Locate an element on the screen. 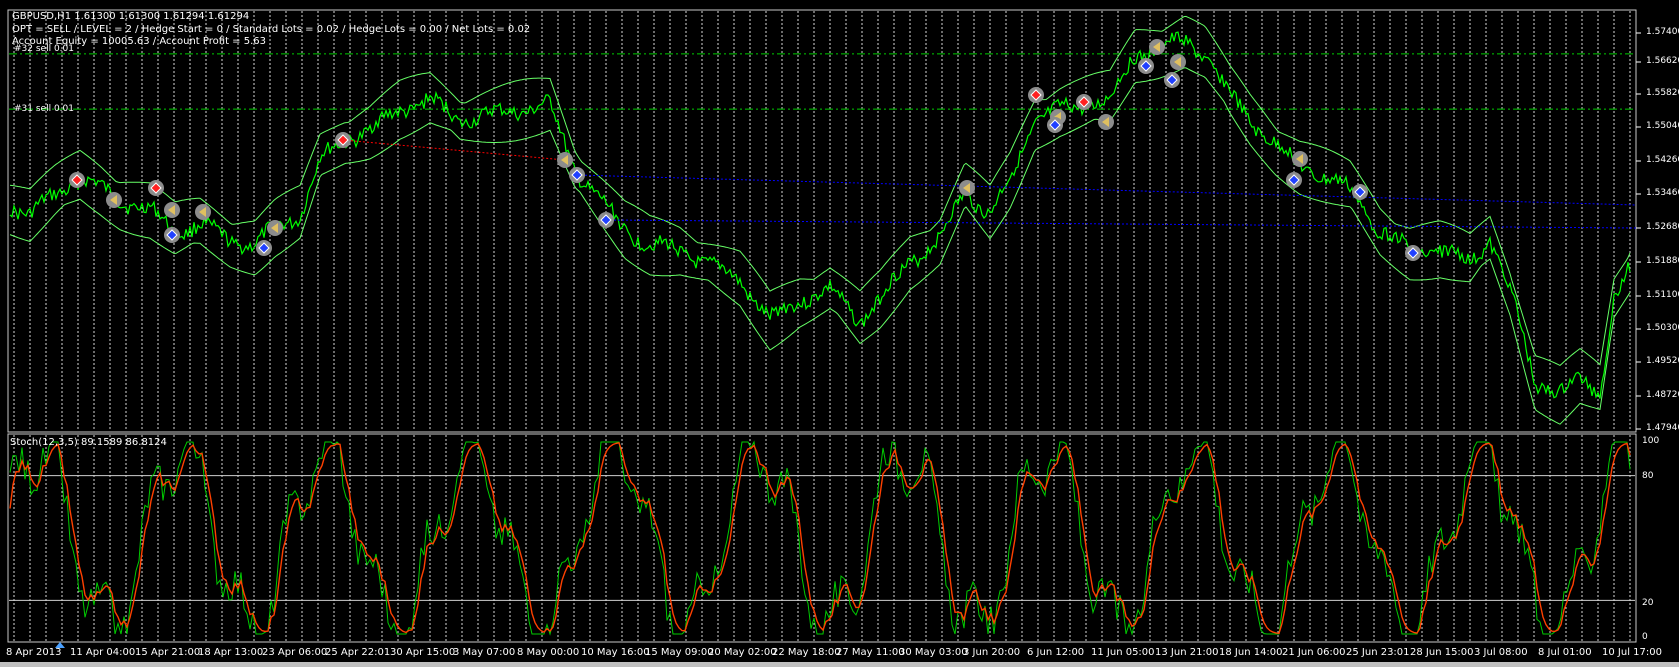 This screenshot has height=667, width=1679. time-tick-label: 3 Jun 20:00 is located at coordinates (992, 652).